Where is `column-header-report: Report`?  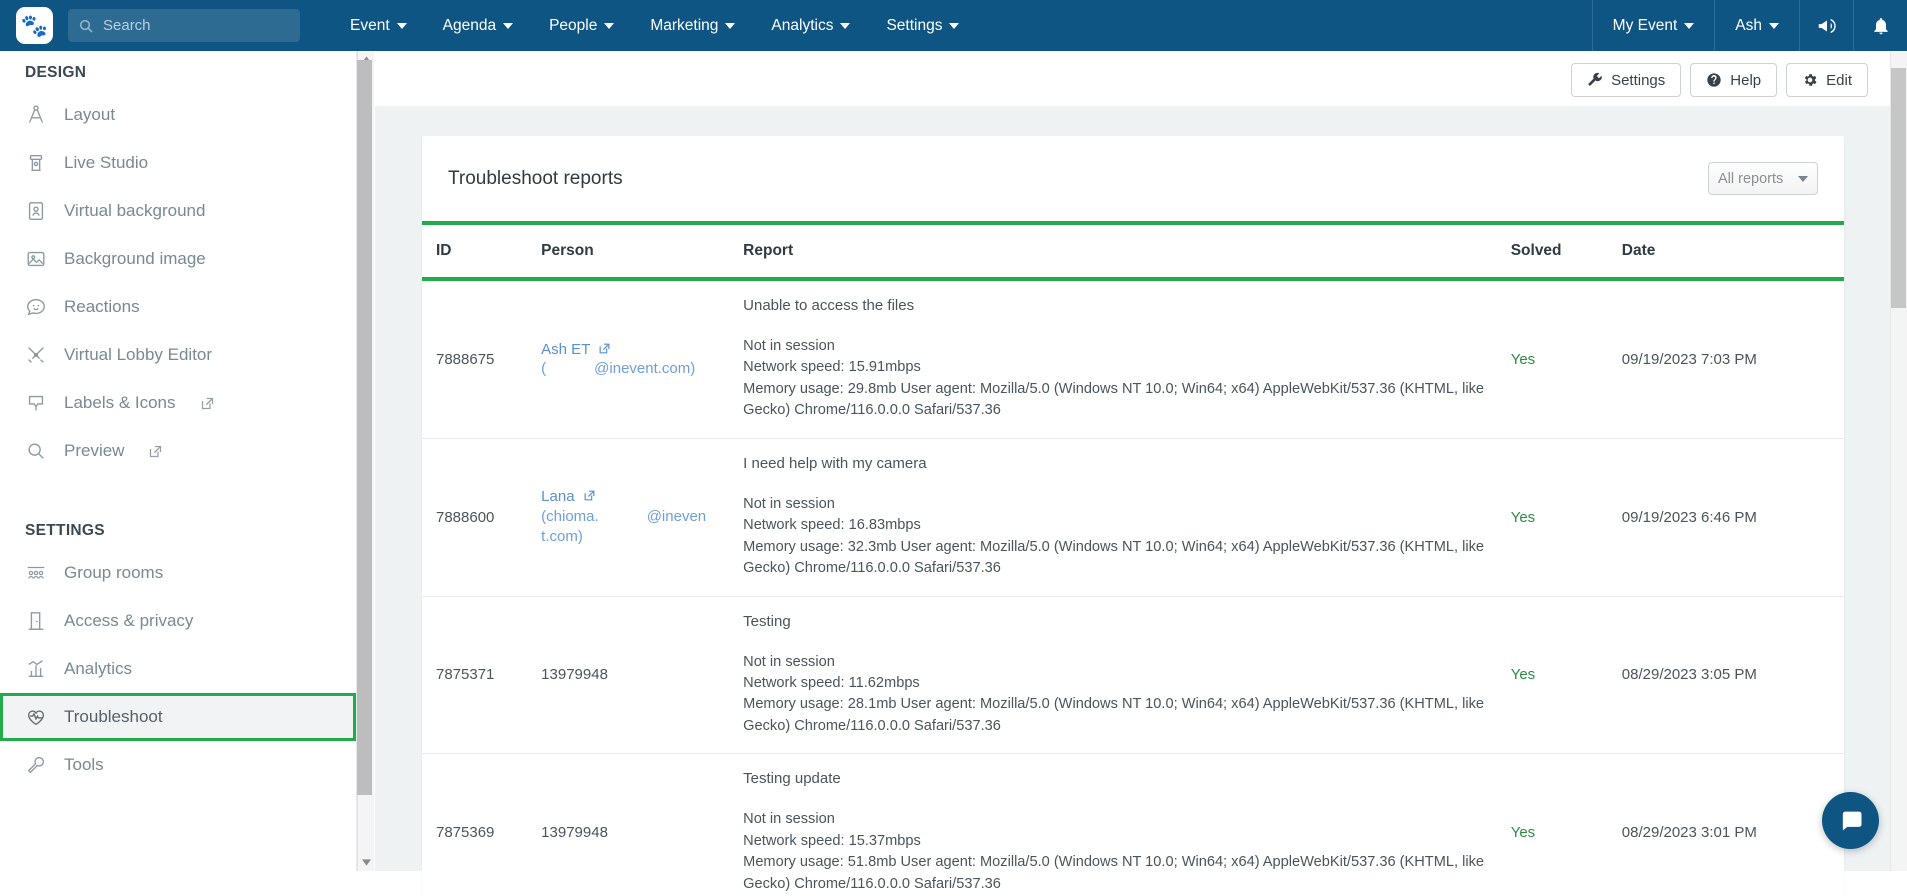 column-header-report: Report is located at coordinates (1127, 251).